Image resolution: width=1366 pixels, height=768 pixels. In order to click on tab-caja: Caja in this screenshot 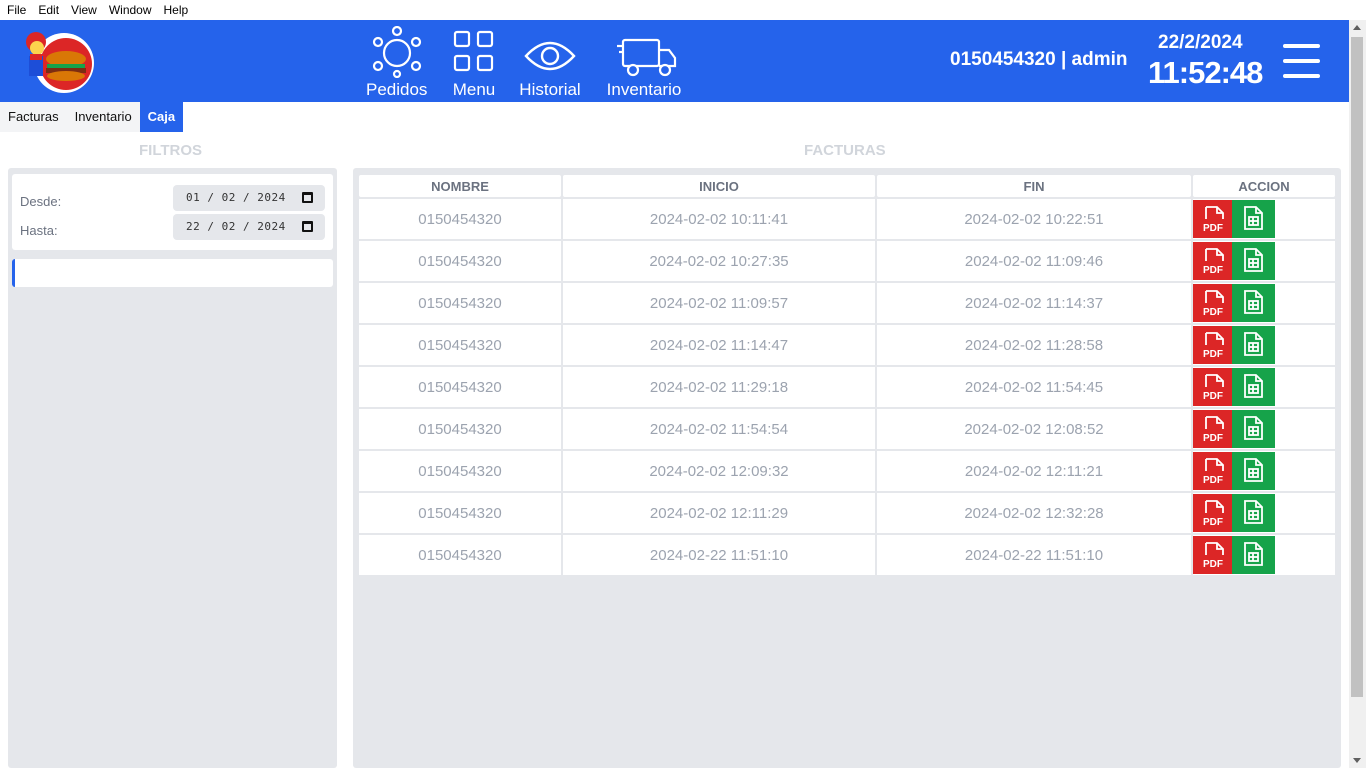, I will do `click(161, 117)`.